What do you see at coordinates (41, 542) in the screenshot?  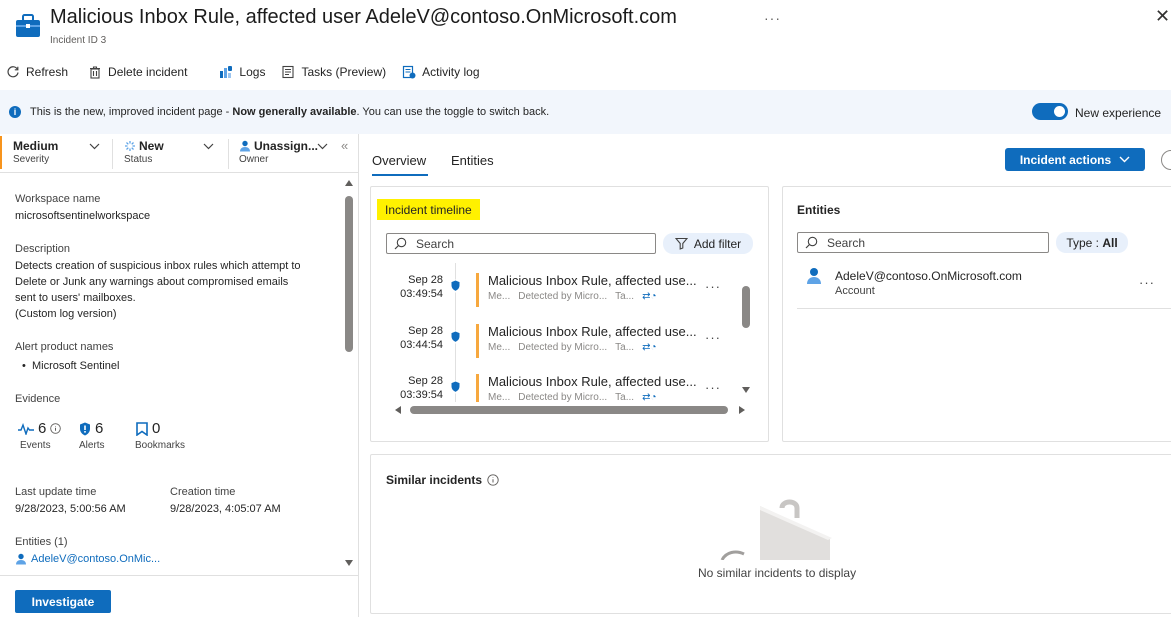 I see `entities-label: Entities (1)` at bounding box center [41, 542].